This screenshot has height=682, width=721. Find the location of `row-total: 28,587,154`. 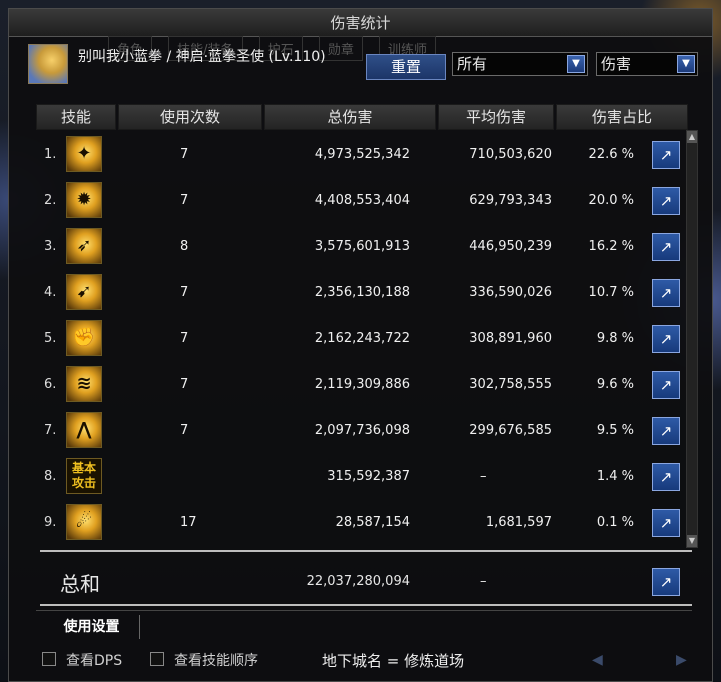

row-total: 28,587,154 is located at coordinates (372, 522).